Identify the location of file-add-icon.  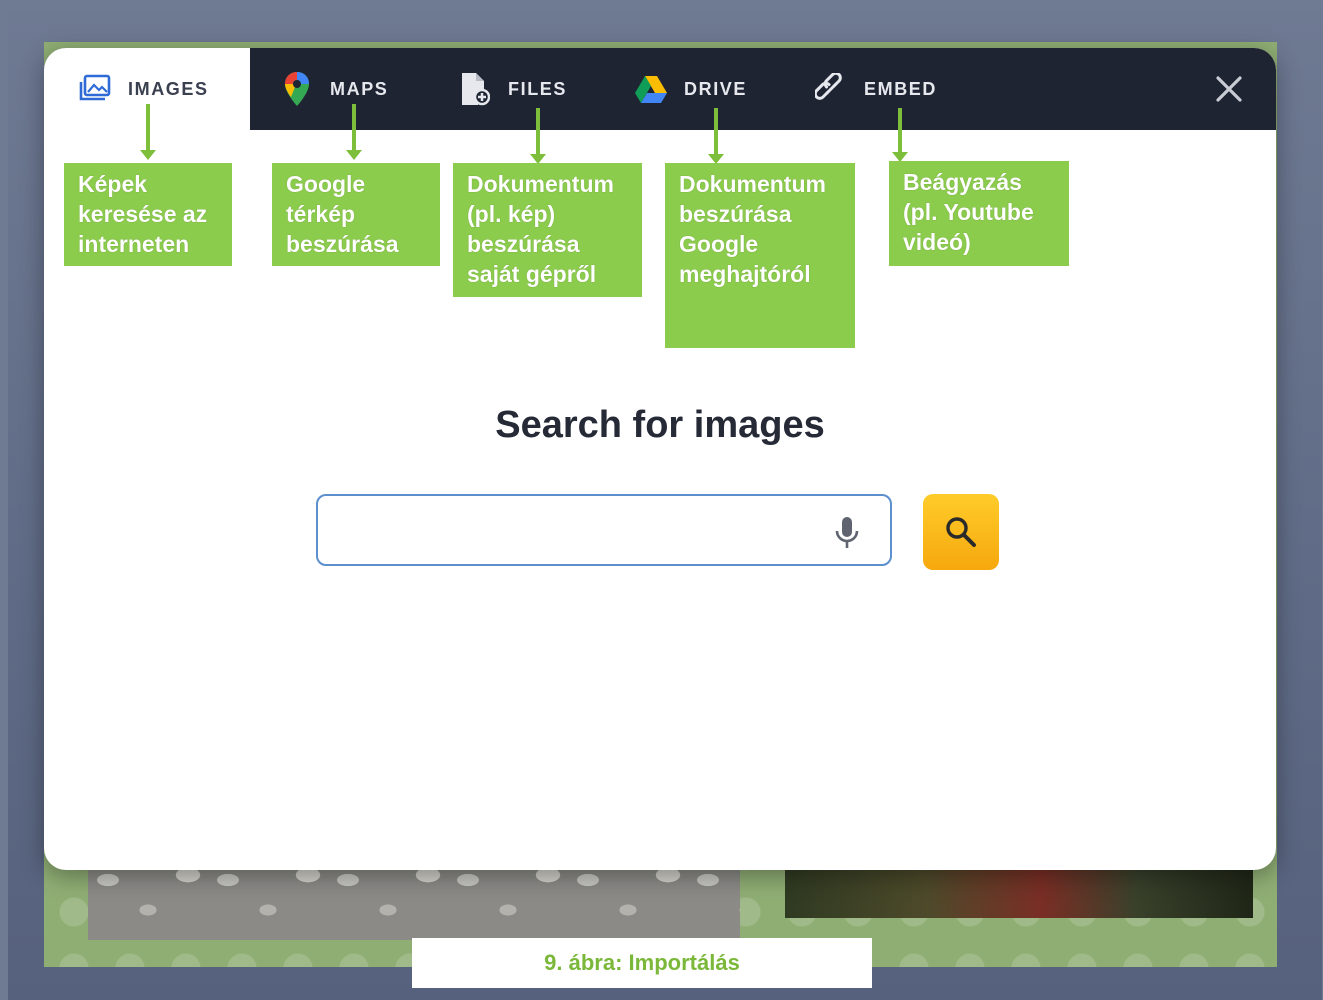
(475, 89).